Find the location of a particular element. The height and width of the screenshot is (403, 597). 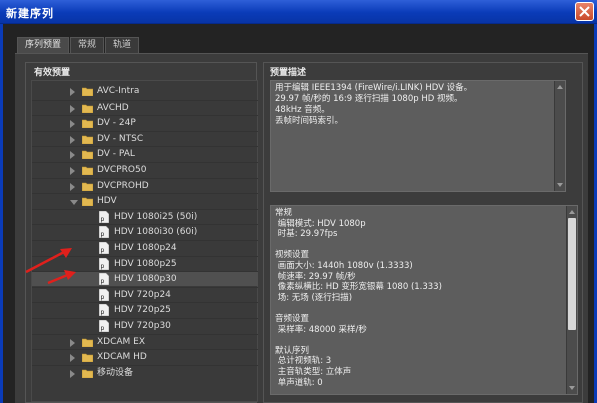

preset-label: HDV 1080p30 is located at coordinates (145, 279).